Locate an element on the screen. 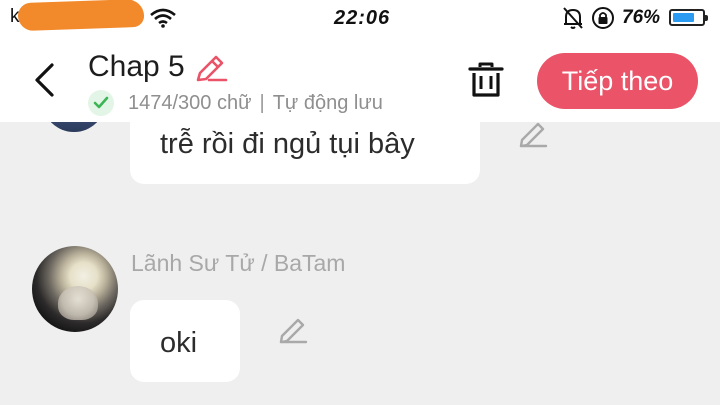 This screenshot has height=405, width=720. battery-percent: 76% is located at coordinates (641, 17).